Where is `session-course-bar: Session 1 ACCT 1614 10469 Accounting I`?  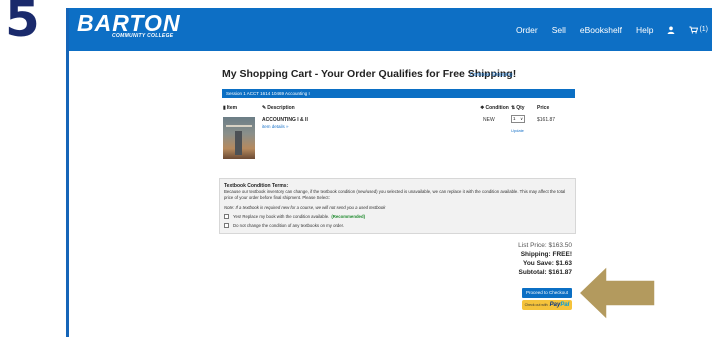
session-course-bar: Session 1 ACCT 1614 10469 Accounting I is located at coordinates (398, 93).